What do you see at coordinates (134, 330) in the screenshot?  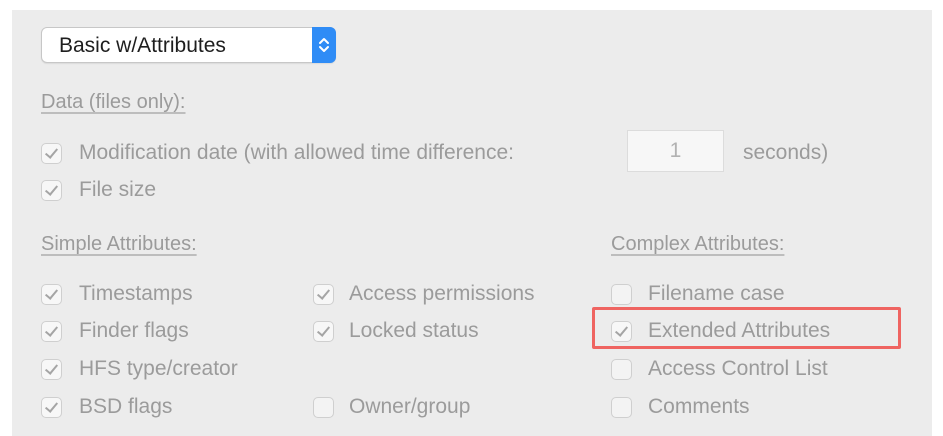 I see `finder-flags-label: Finder flags` at bounding box center [134, 330].